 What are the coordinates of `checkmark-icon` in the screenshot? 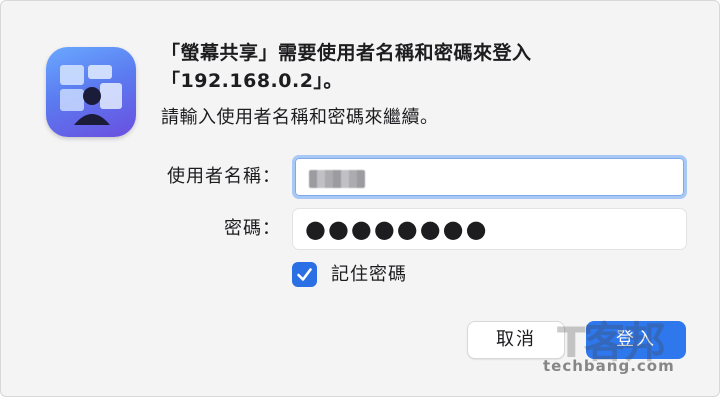 It's located at (304, 274).